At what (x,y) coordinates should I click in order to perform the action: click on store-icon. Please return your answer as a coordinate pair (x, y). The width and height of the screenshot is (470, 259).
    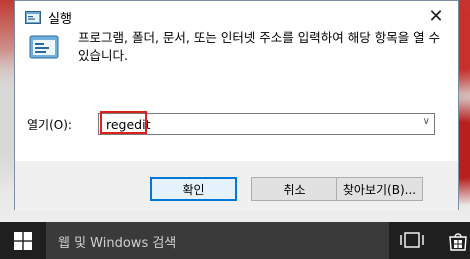
    Looking at the image, I should click on (458, 241).